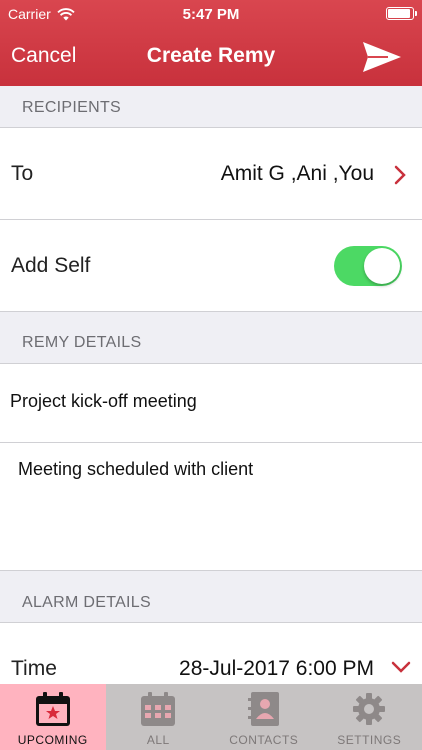  What do you see at coordinates (211, 338) in the screenshot?
I see `section-details: REMY DETAILS` at bounding box center [211, 338].